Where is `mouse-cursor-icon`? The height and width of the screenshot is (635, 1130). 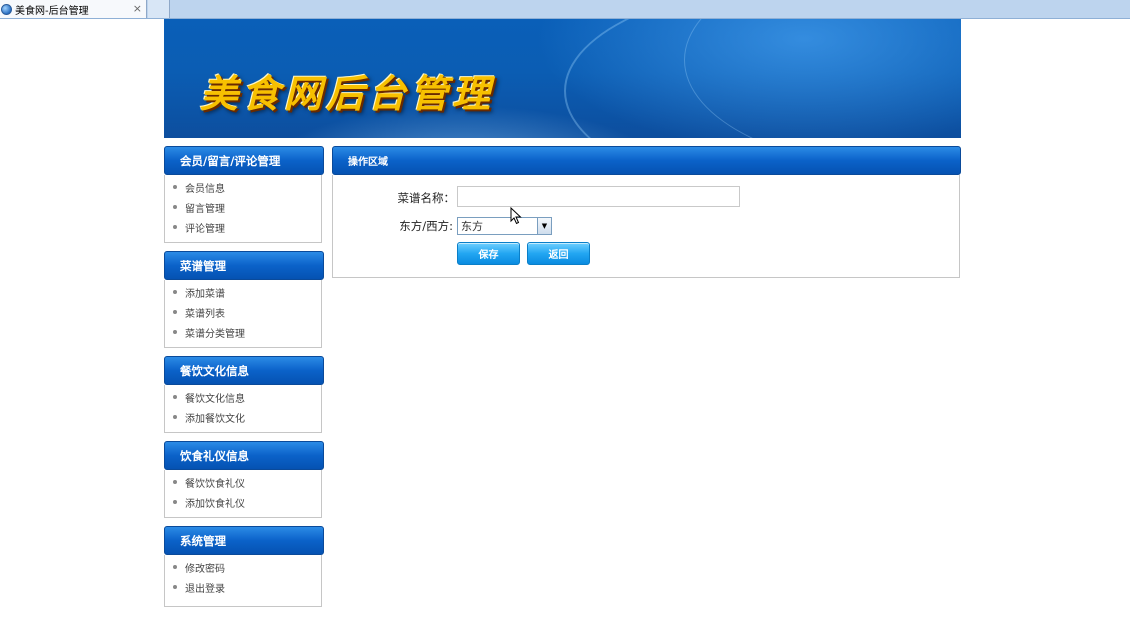 mouse-cursor-icon is located at coordinates (516, 216).